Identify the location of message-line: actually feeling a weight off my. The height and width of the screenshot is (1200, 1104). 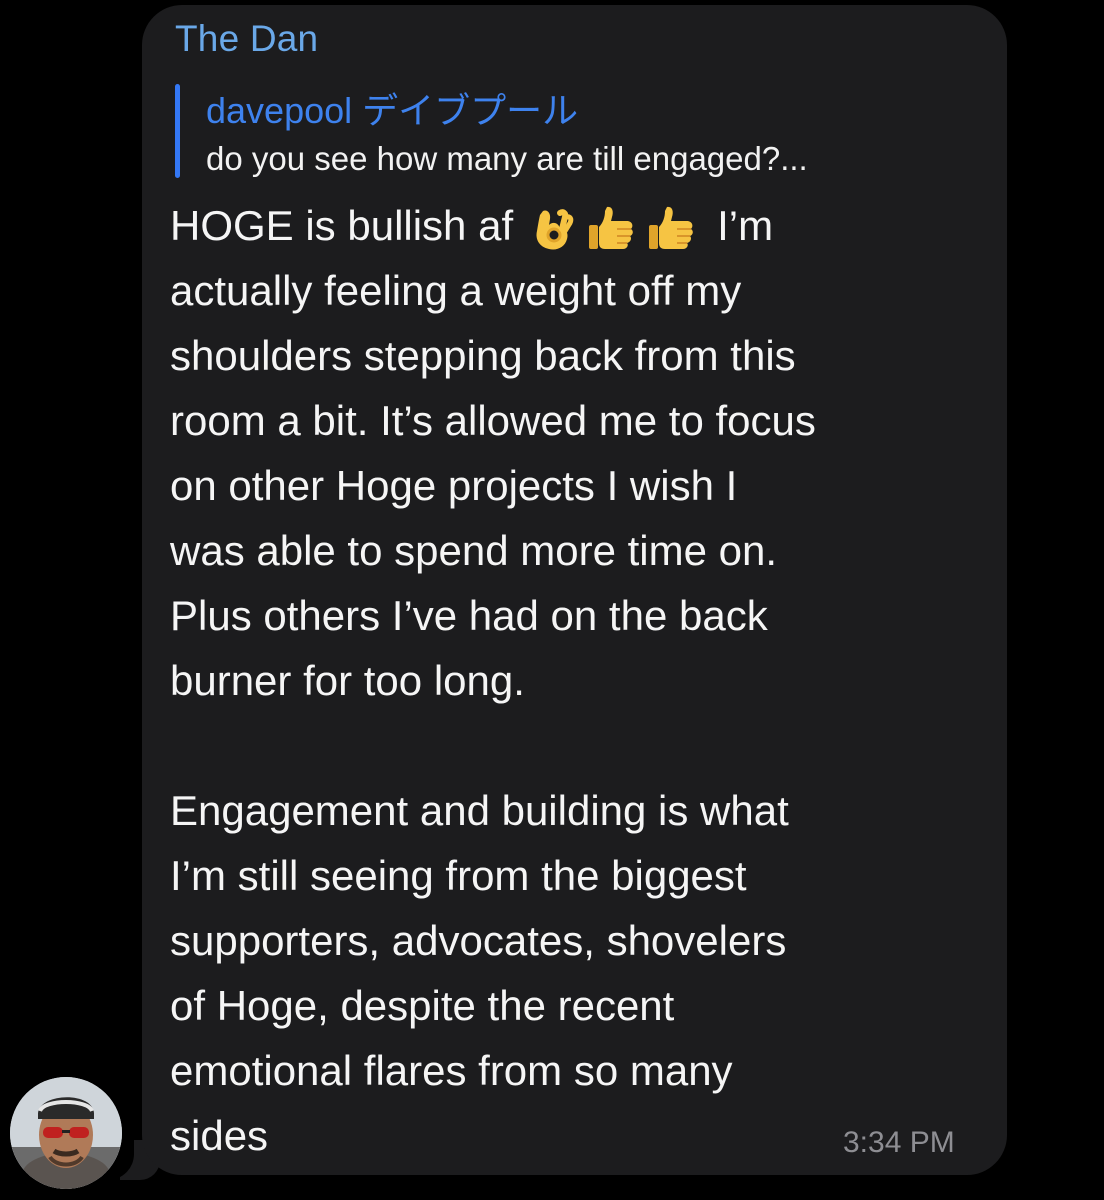
(456, 290).